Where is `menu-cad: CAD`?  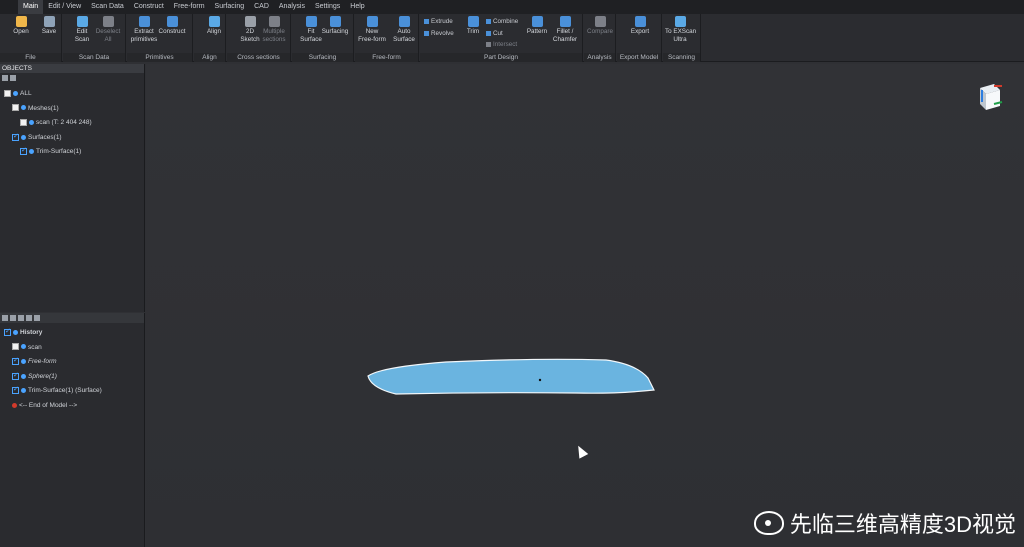 menu-cad: CAD is located at coordinates (261, 7).